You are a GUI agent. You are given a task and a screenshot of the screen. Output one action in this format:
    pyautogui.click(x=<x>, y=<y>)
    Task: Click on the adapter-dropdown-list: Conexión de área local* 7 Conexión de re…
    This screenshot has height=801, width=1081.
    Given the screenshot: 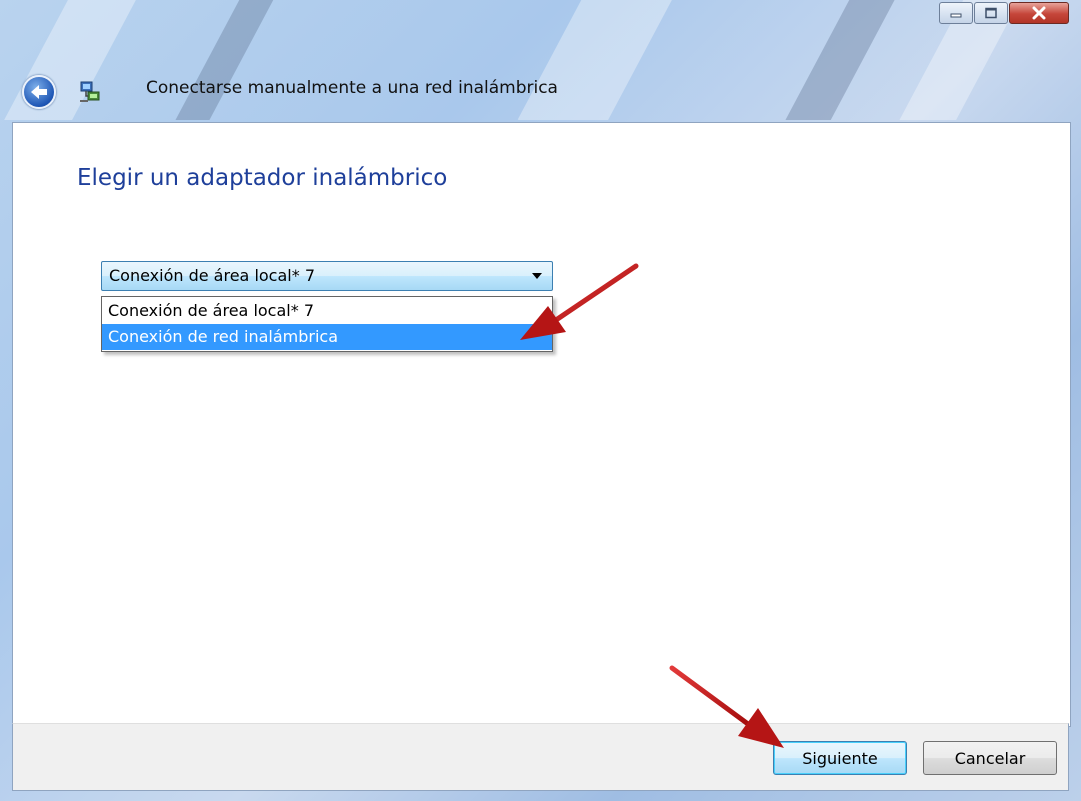 What is the action you would take?
    pyautogui.click(x=327, y=324)
    